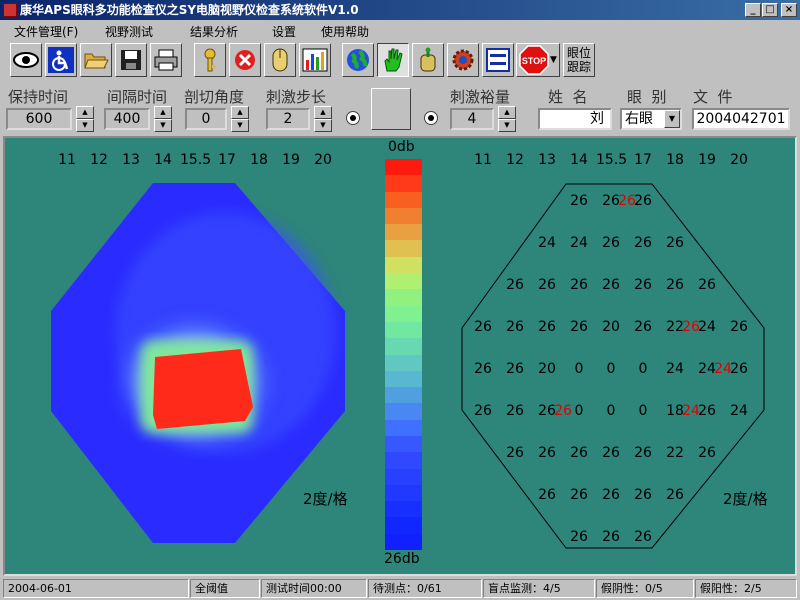  Describe the element at coordinates (323, 160) in the screenshot. I see `left-column-label: 20` at that location.